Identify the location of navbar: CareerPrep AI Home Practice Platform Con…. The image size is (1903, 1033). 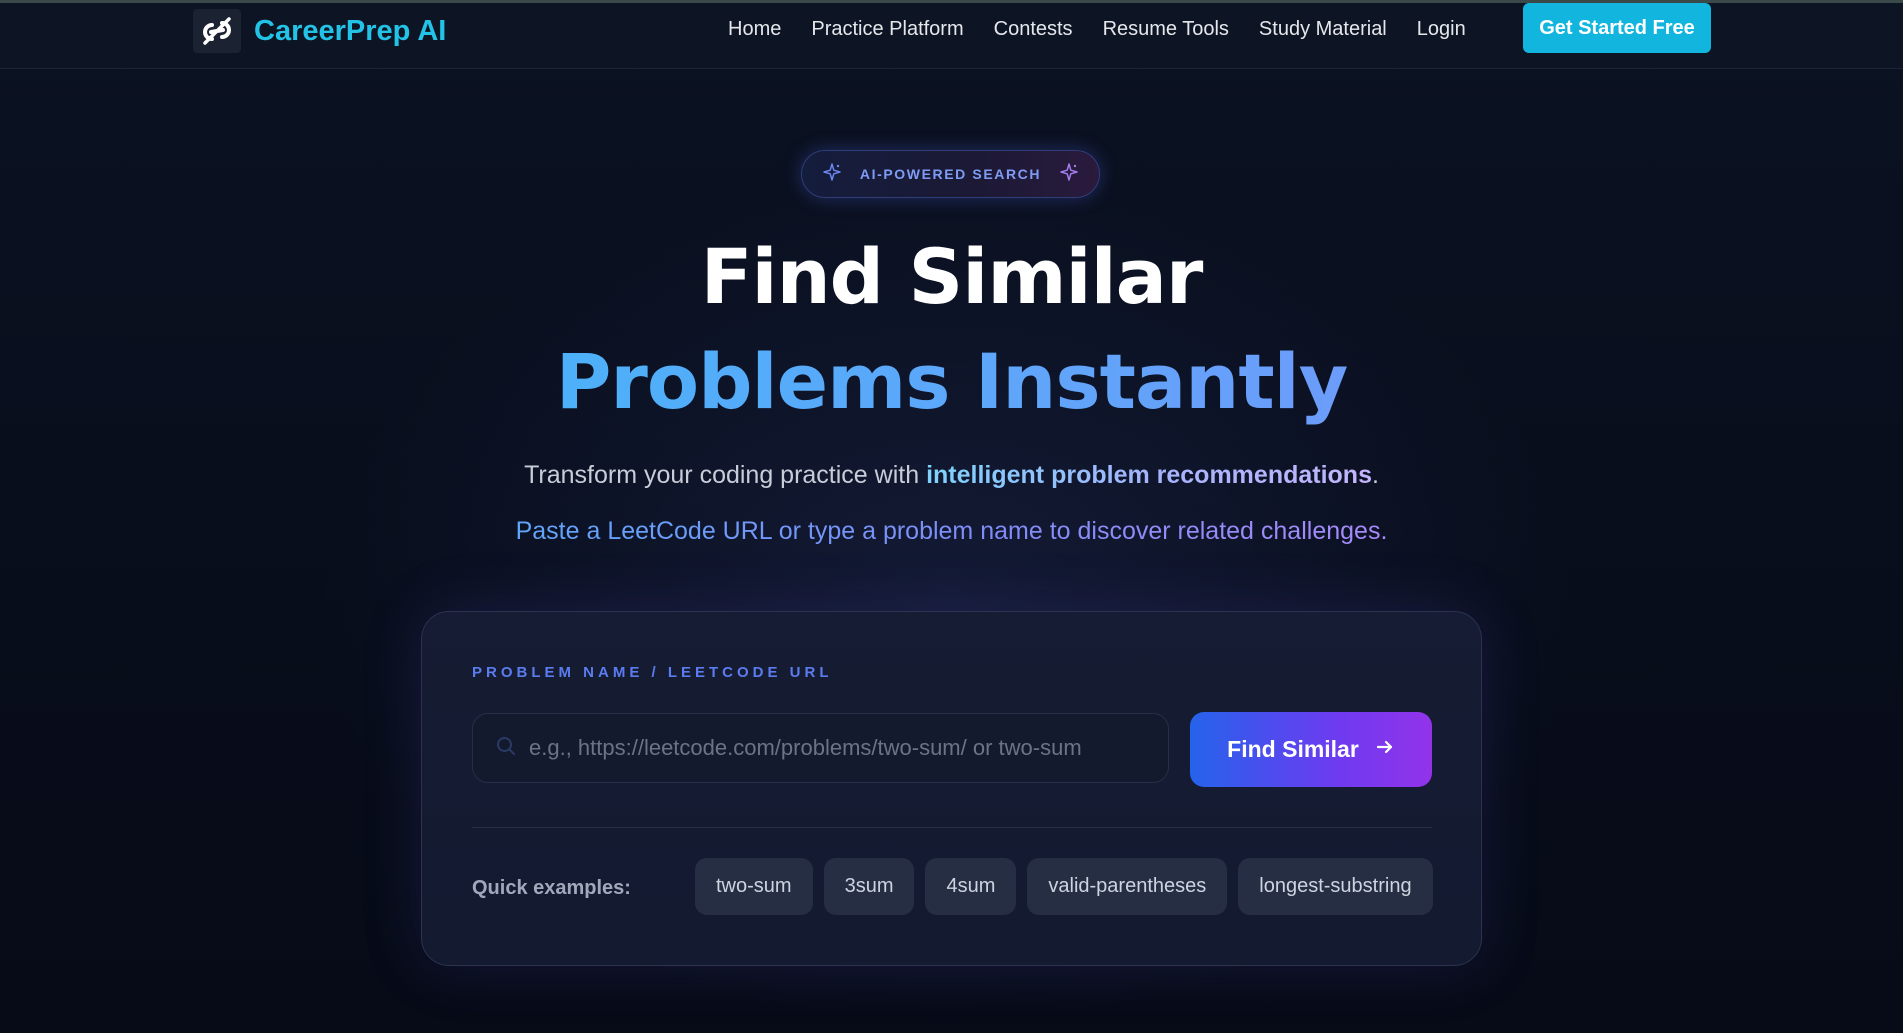
(951, 36).